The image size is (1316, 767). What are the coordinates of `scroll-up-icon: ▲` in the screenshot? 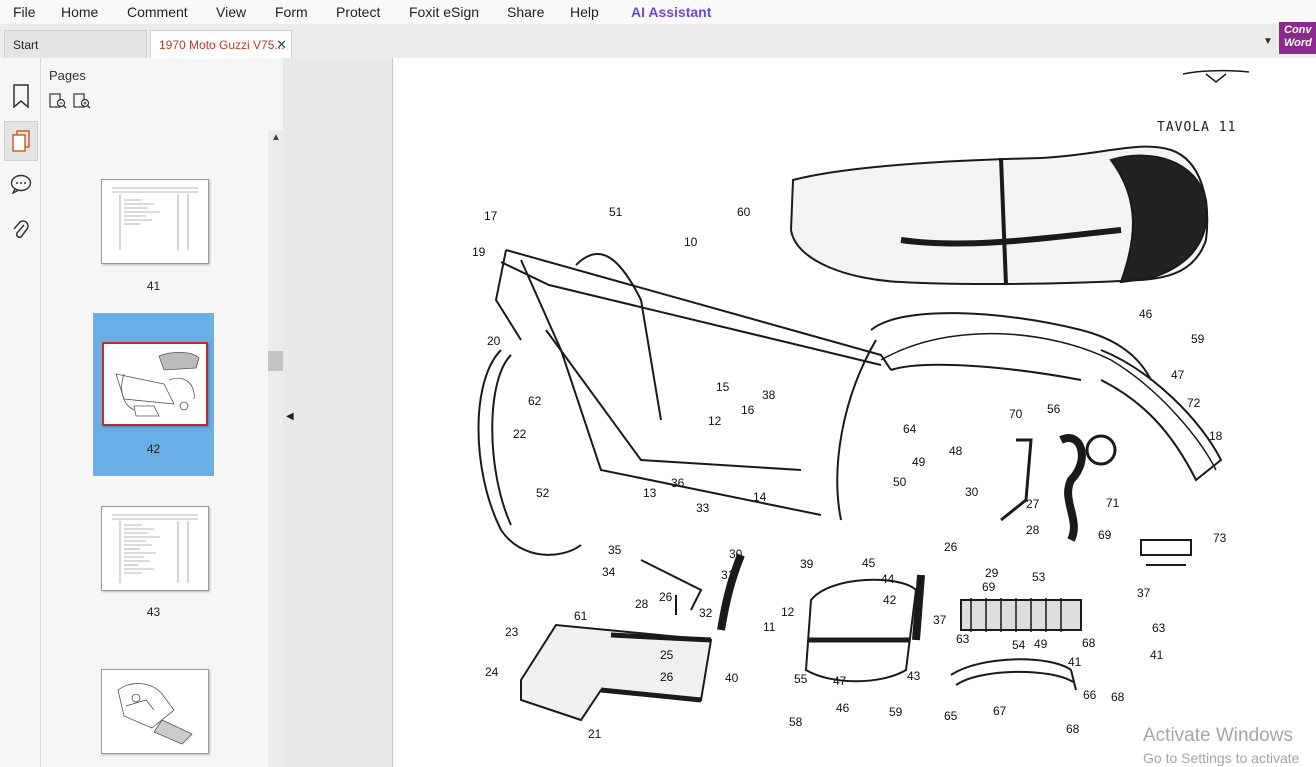 It's located at (276, 137).